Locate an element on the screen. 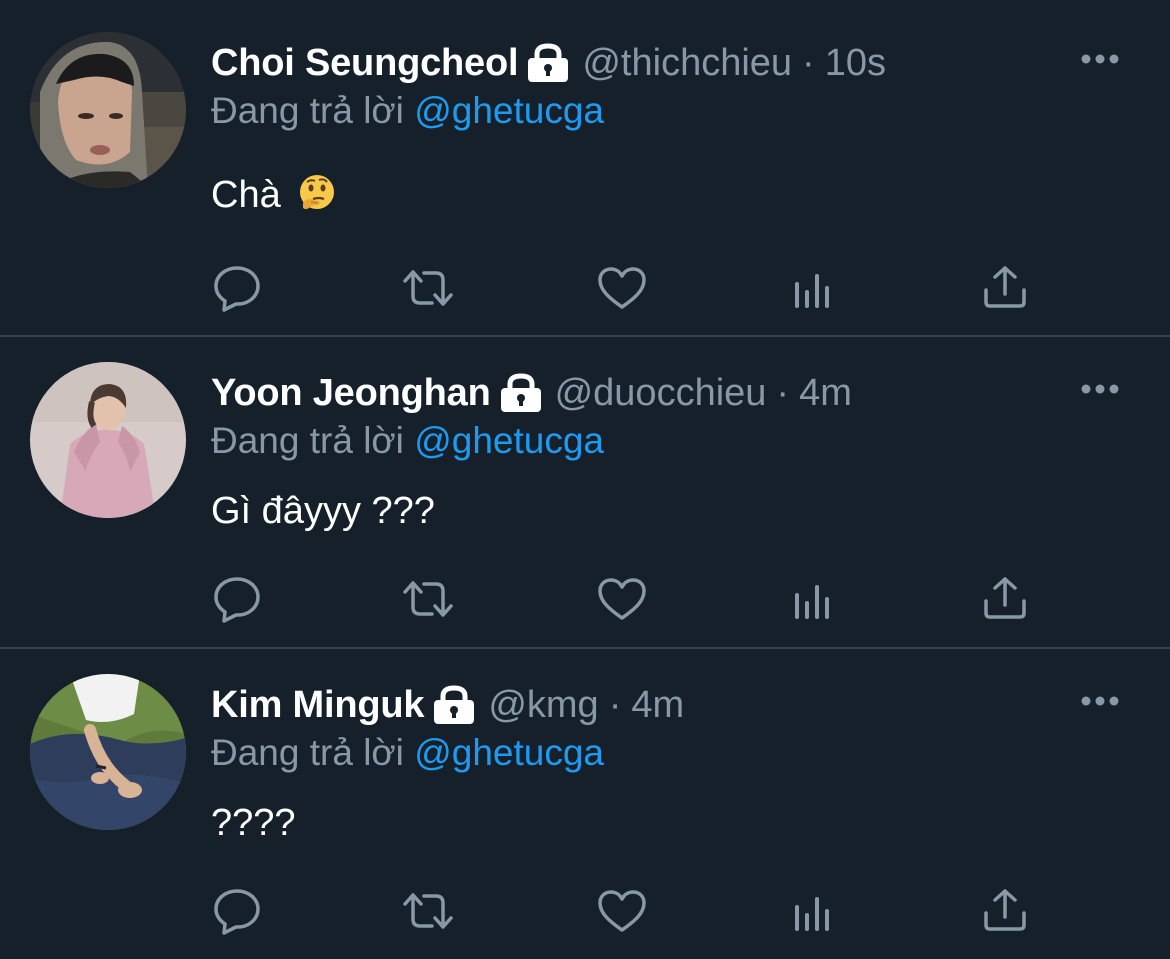  tweet-text: Chà is located at coordinates (274, 195).